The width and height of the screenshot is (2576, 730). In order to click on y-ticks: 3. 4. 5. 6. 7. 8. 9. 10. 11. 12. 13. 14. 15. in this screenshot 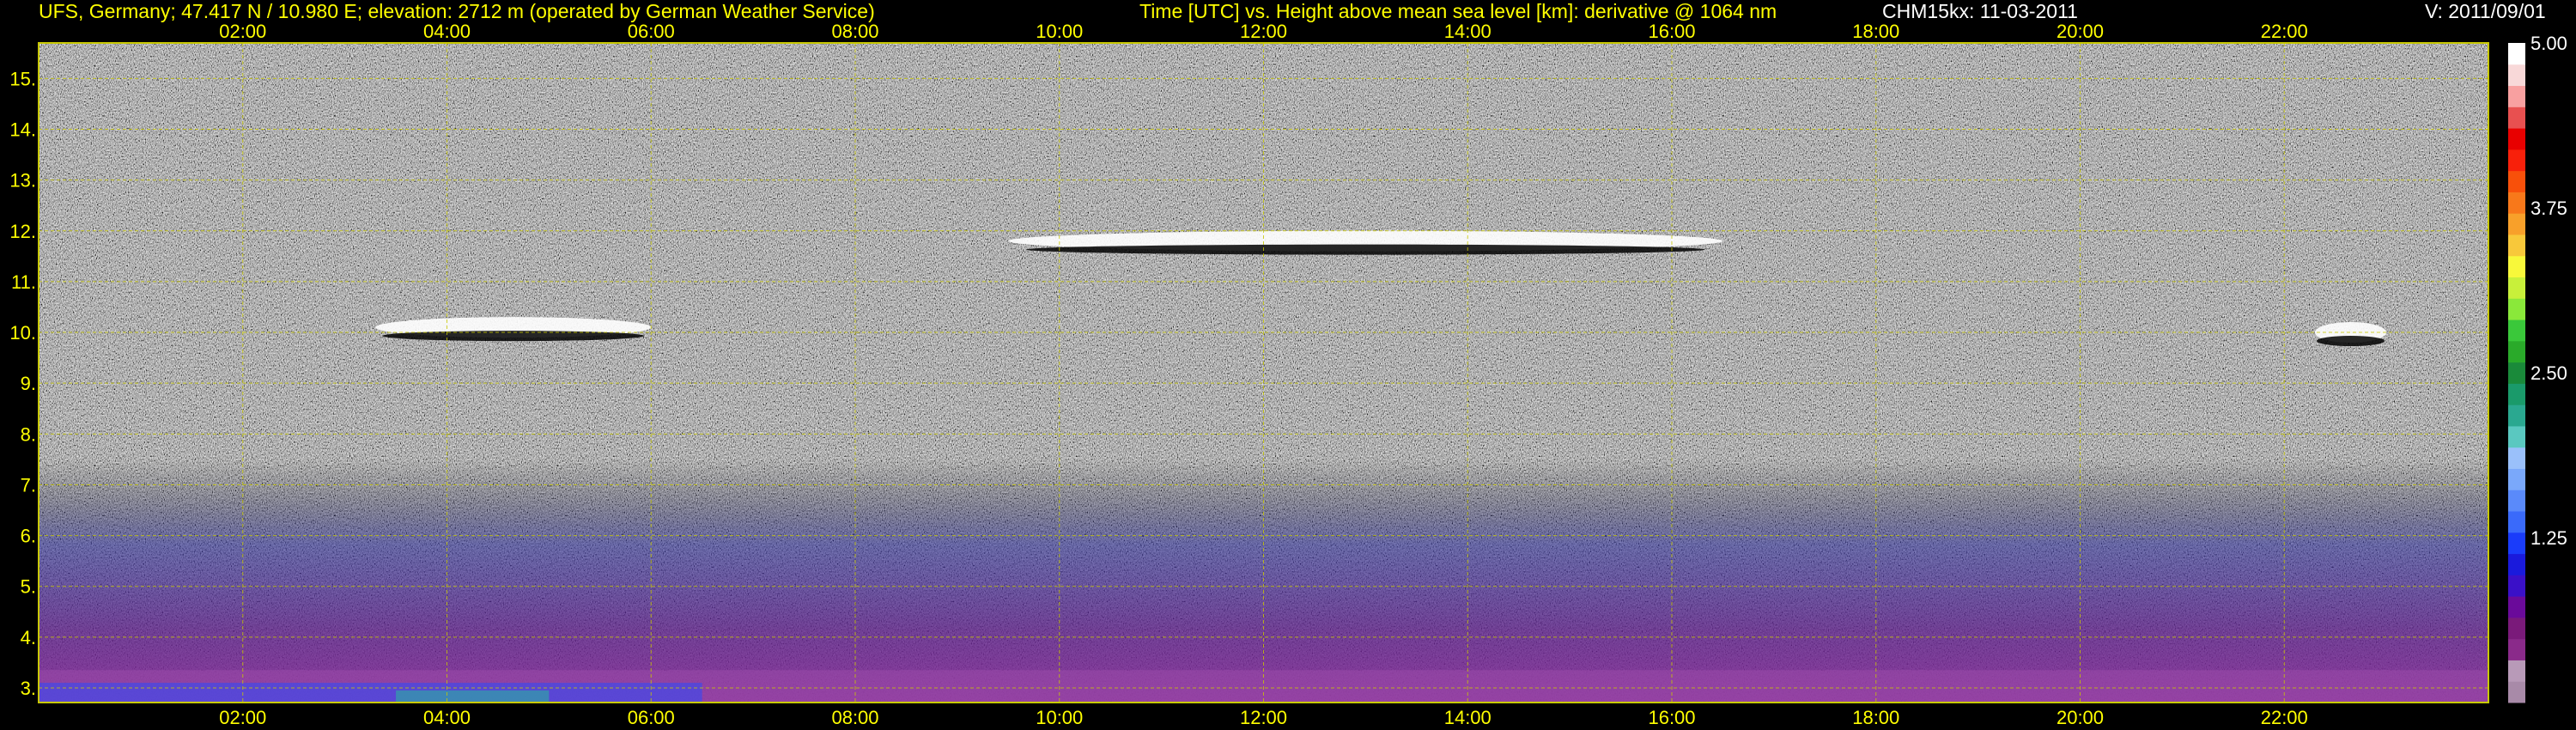, I will do `click(23, 383)`.